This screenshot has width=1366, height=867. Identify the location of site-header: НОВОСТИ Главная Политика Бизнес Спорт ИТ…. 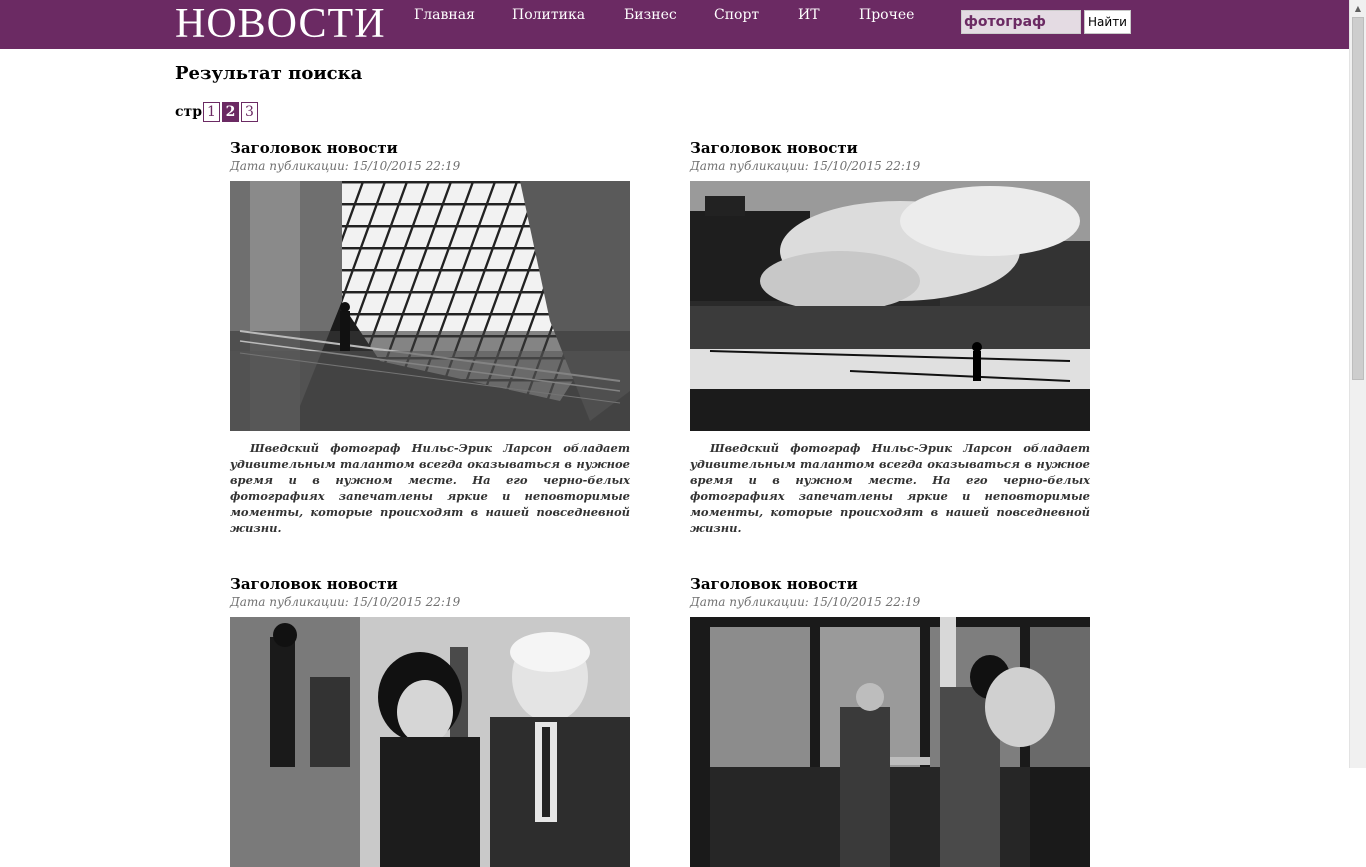
(674, 24).